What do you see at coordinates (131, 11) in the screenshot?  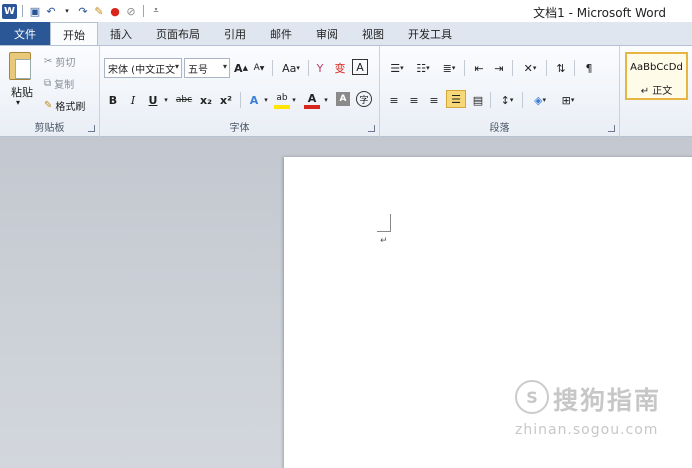 I see `clear-format-icon: ⊘` at bounding box center [131, 11].